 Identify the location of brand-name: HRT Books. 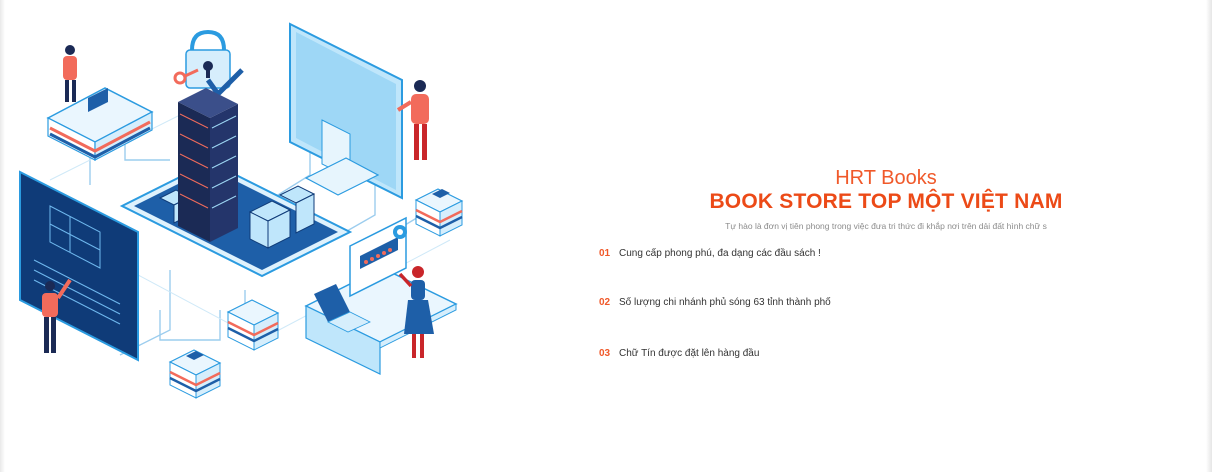
(886, 178).